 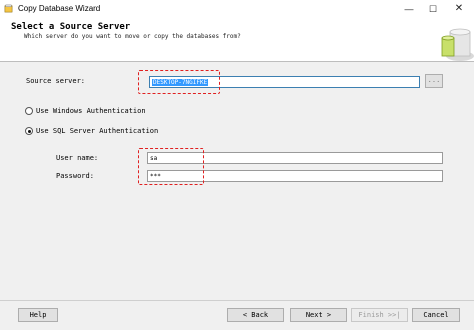 What do you see at coordinates (56, 81) in the screenshot?
I see `source-server-label: Source server:` at bounding box center [56, 81].